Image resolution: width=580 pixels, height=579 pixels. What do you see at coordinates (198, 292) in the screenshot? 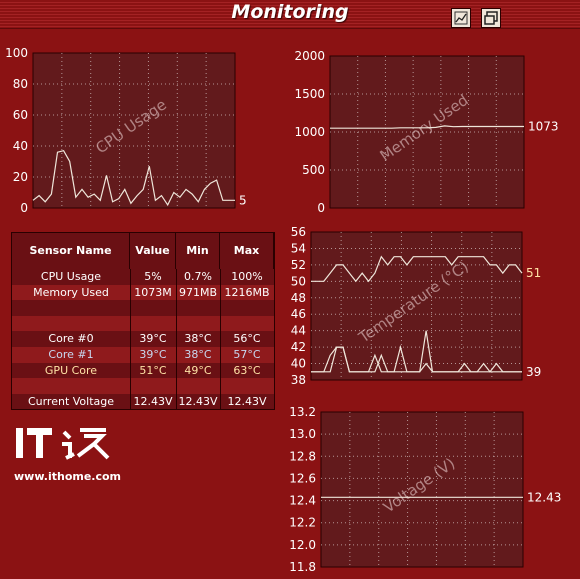
I see `table-cell-min: 971MB` at bounding box center [198, 292].